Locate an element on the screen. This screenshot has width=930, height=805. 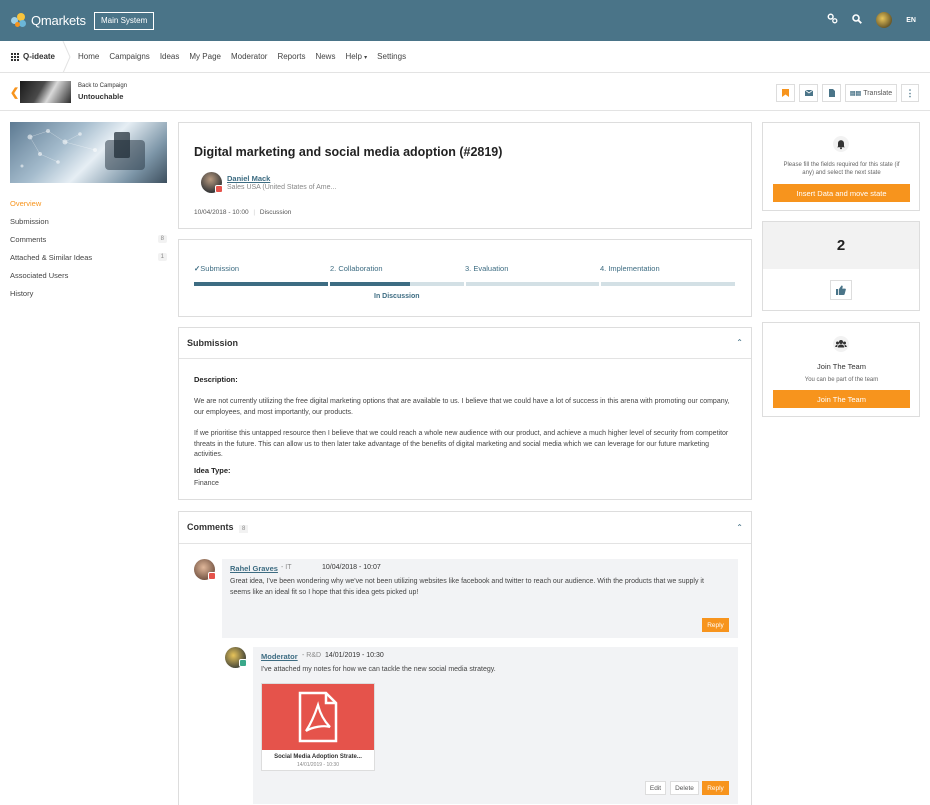
idea-type-label: Idea Type: is located at coordinates (212, 470).